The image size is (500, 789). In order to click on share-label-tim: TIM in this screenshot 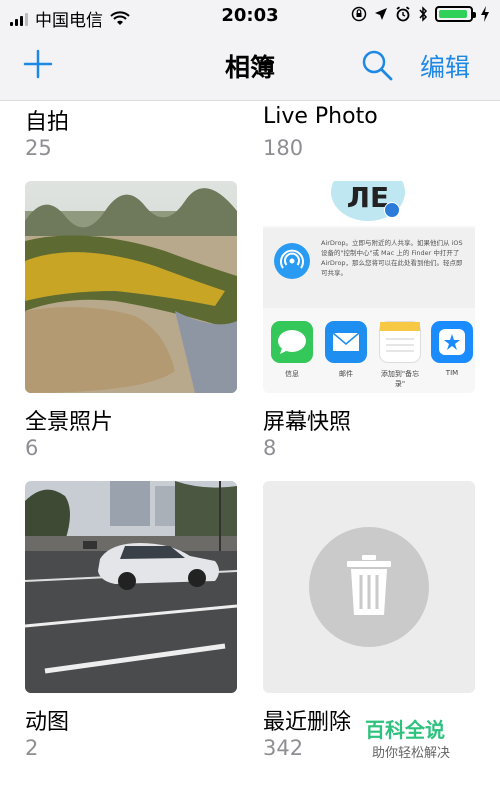, I will do `click(452, 373)`.